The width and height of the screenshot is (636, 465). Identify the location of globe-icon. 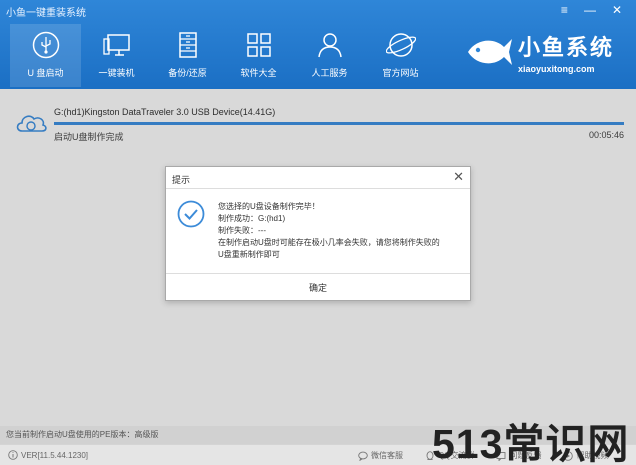
(400, 45).